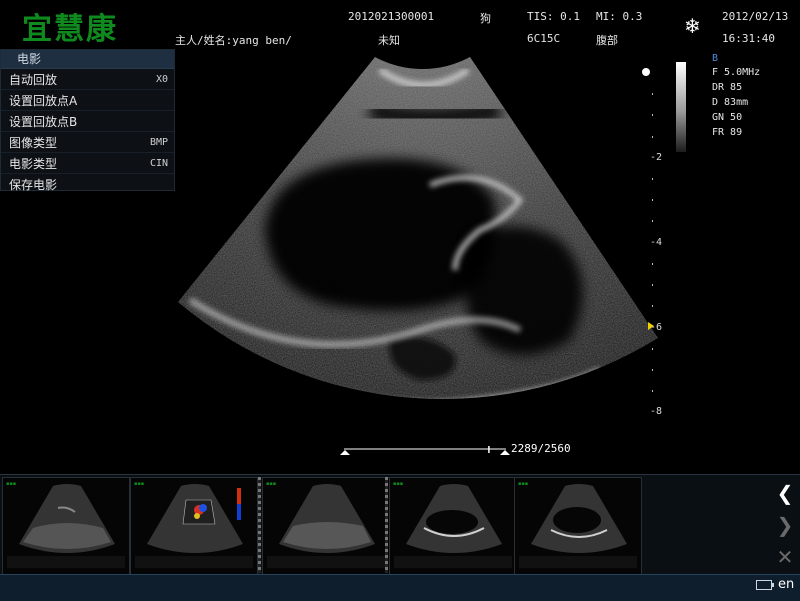  What do you see at coordinates (389, 40) in the screenshot?
I see `unknown-field: 未知` at bounding box center [389, 40].